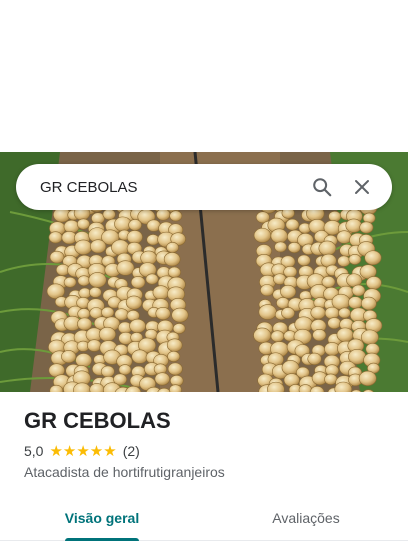 This screenshot has width=408, height=544. Describe the element at coordinates (209, 451) in the screenshot. I see `rating-row: 5,0 ★★★★★ (2)` at that location.